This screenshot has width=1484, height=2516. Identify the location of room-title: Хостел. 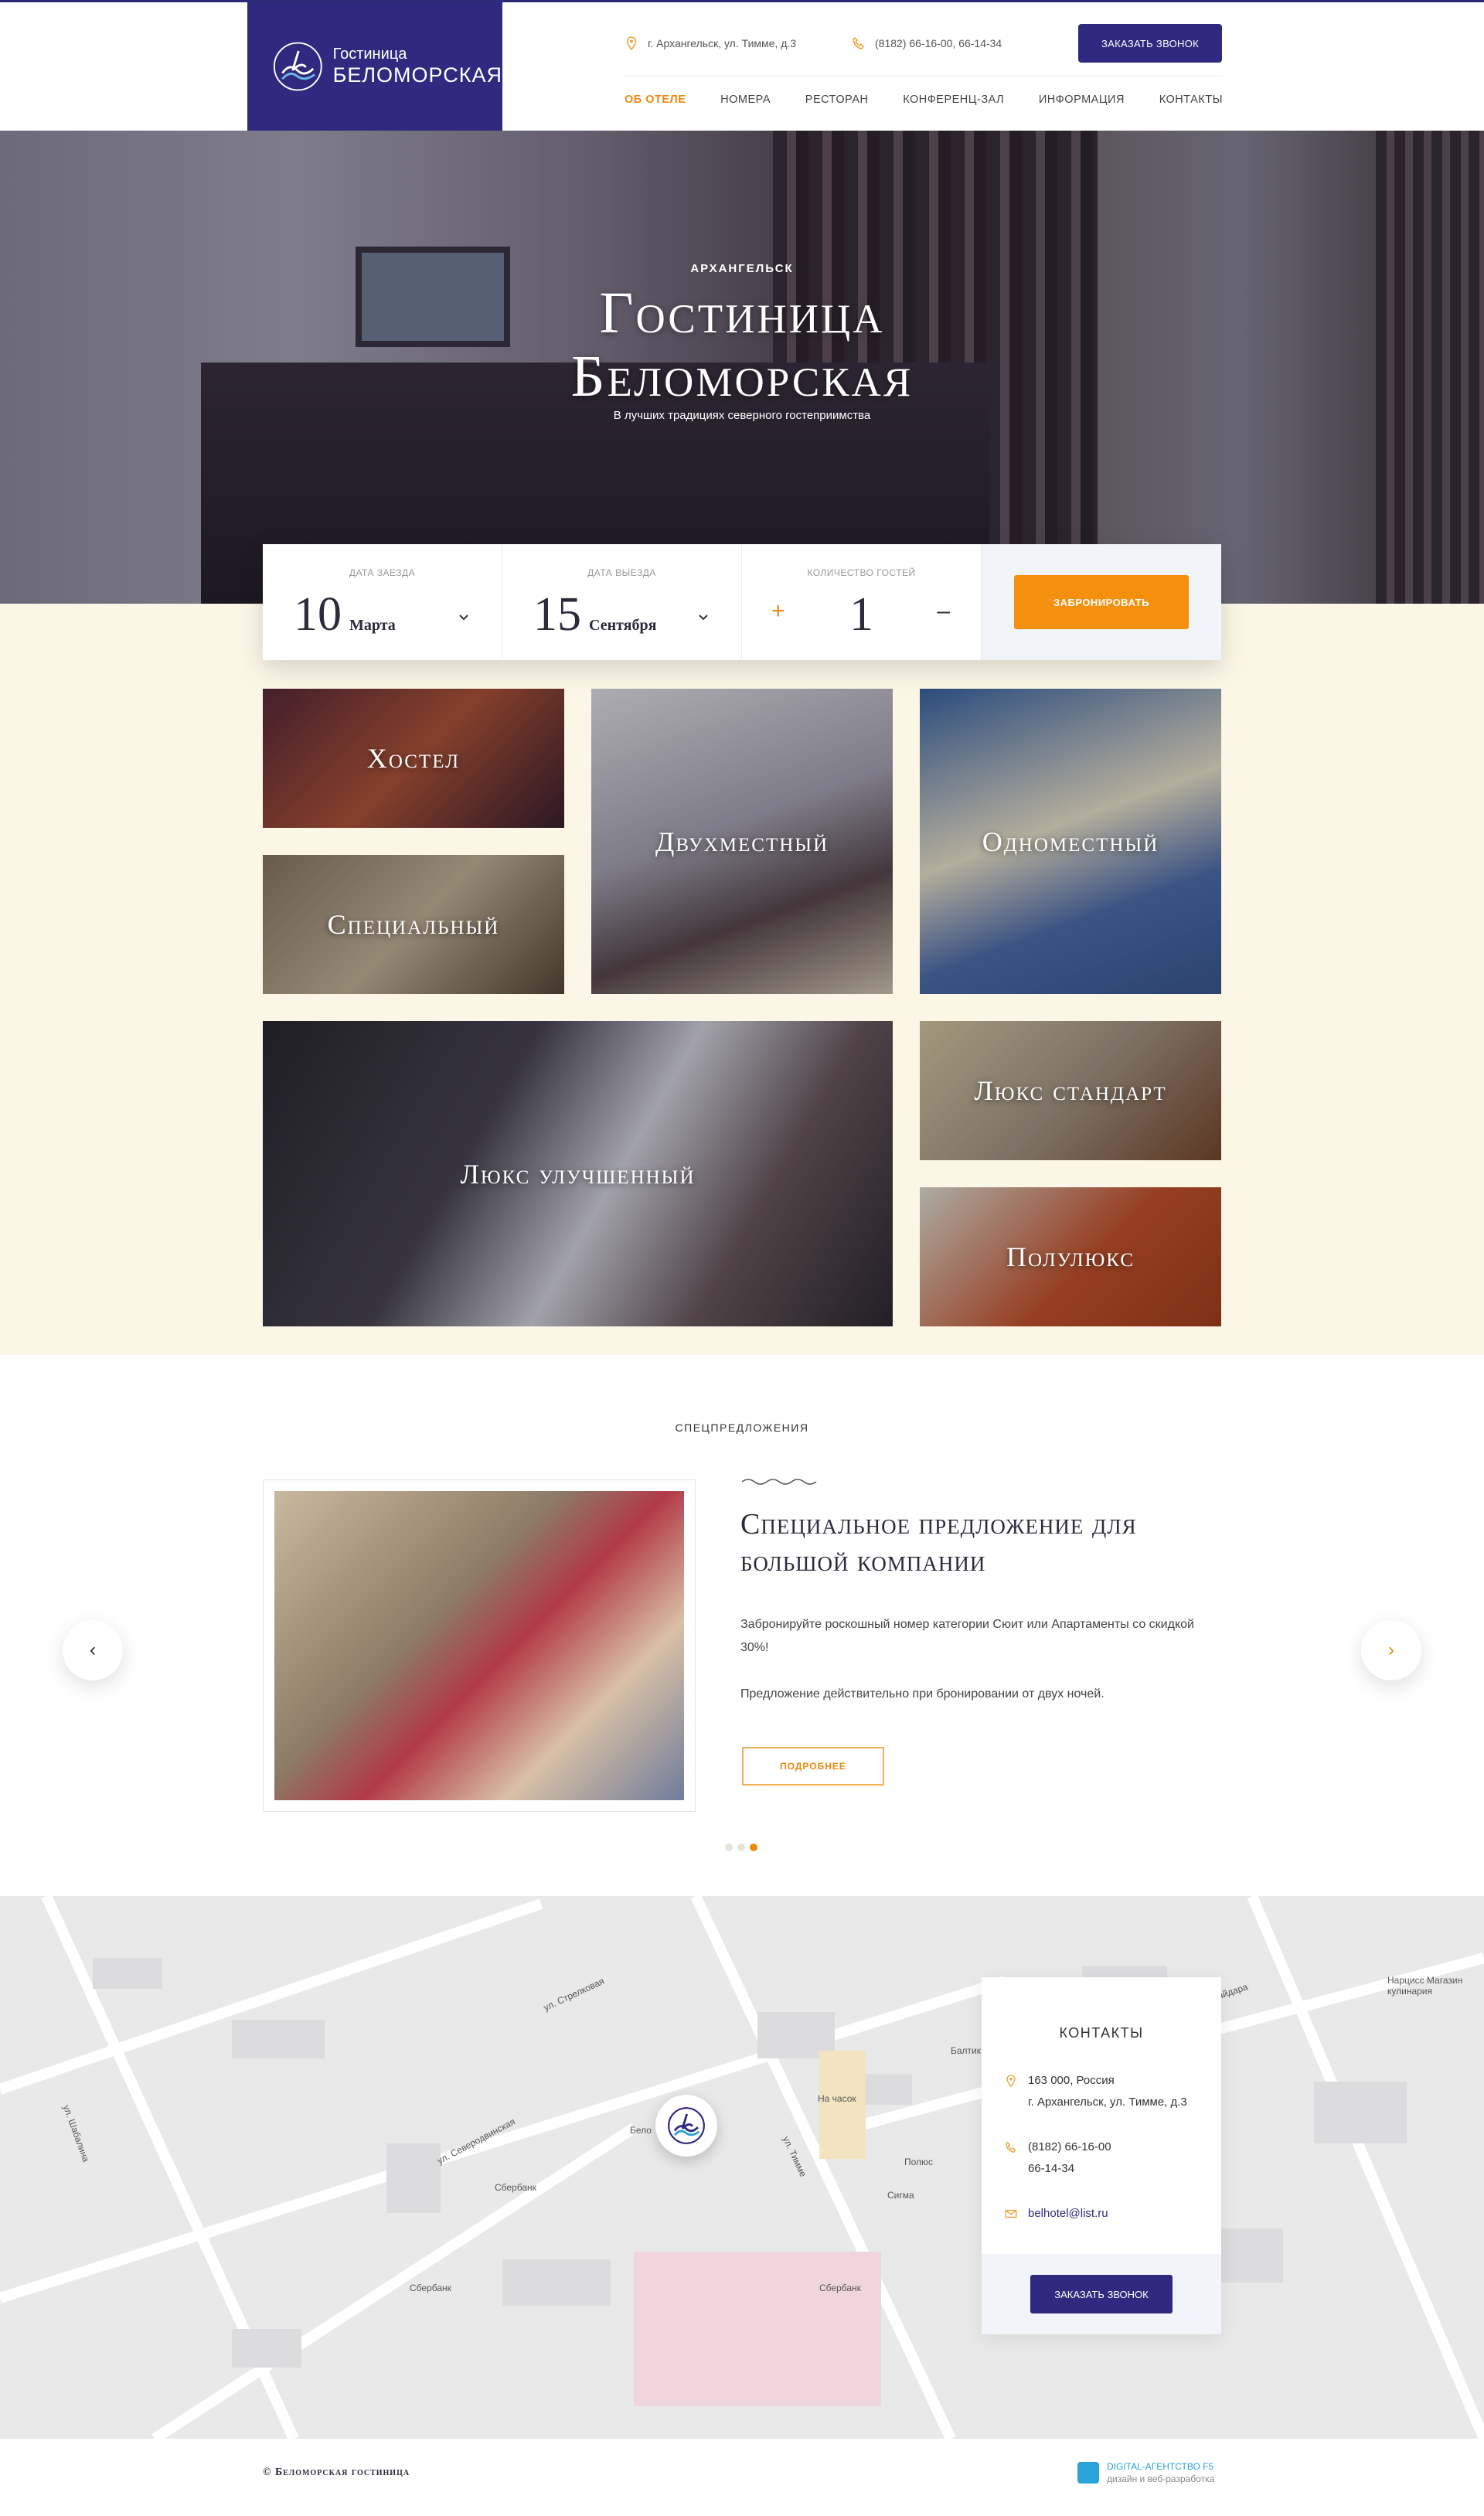
(413, 758).